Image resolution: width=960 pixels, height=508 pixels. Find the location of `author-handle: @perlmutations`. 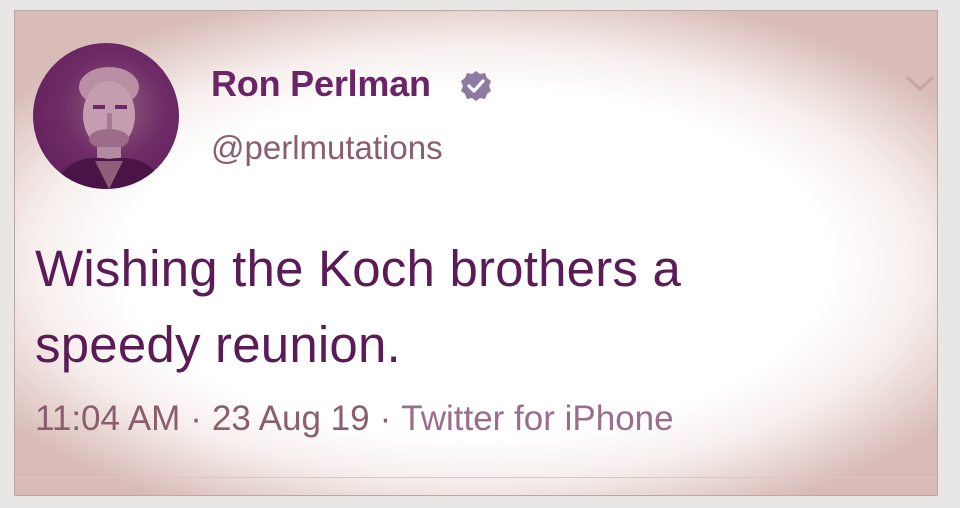

author-handle: @perlmutations is located at coordinates (327, 148).